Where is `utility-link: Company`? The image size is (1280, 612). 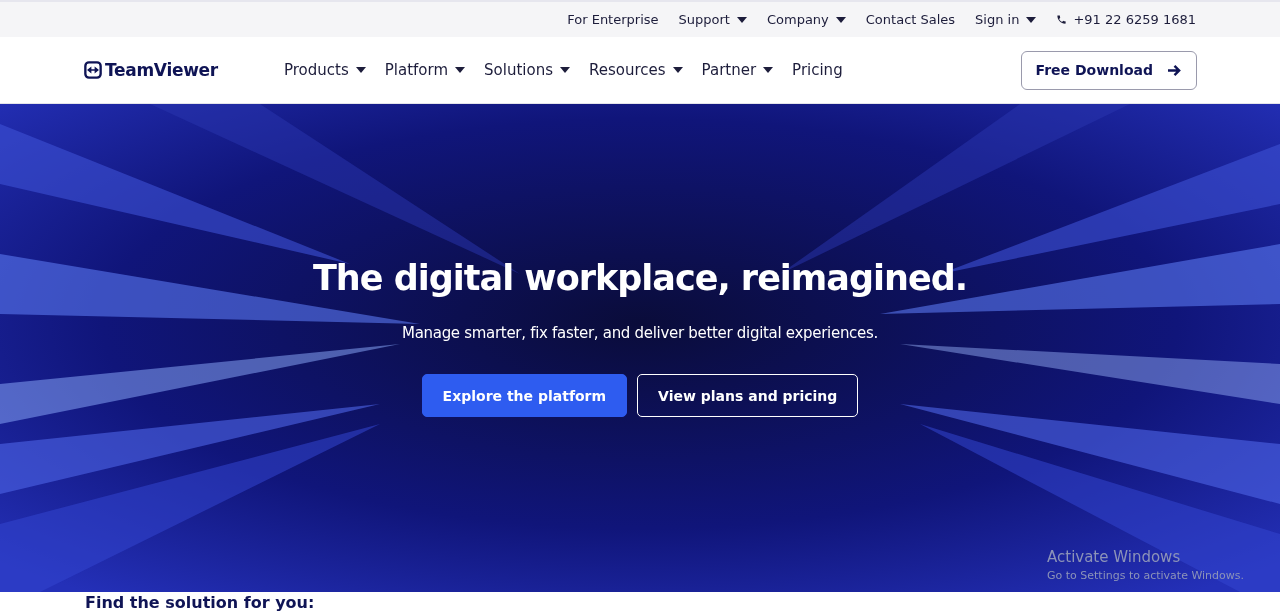
utility-link: Company is located at coordinates (806, 19).